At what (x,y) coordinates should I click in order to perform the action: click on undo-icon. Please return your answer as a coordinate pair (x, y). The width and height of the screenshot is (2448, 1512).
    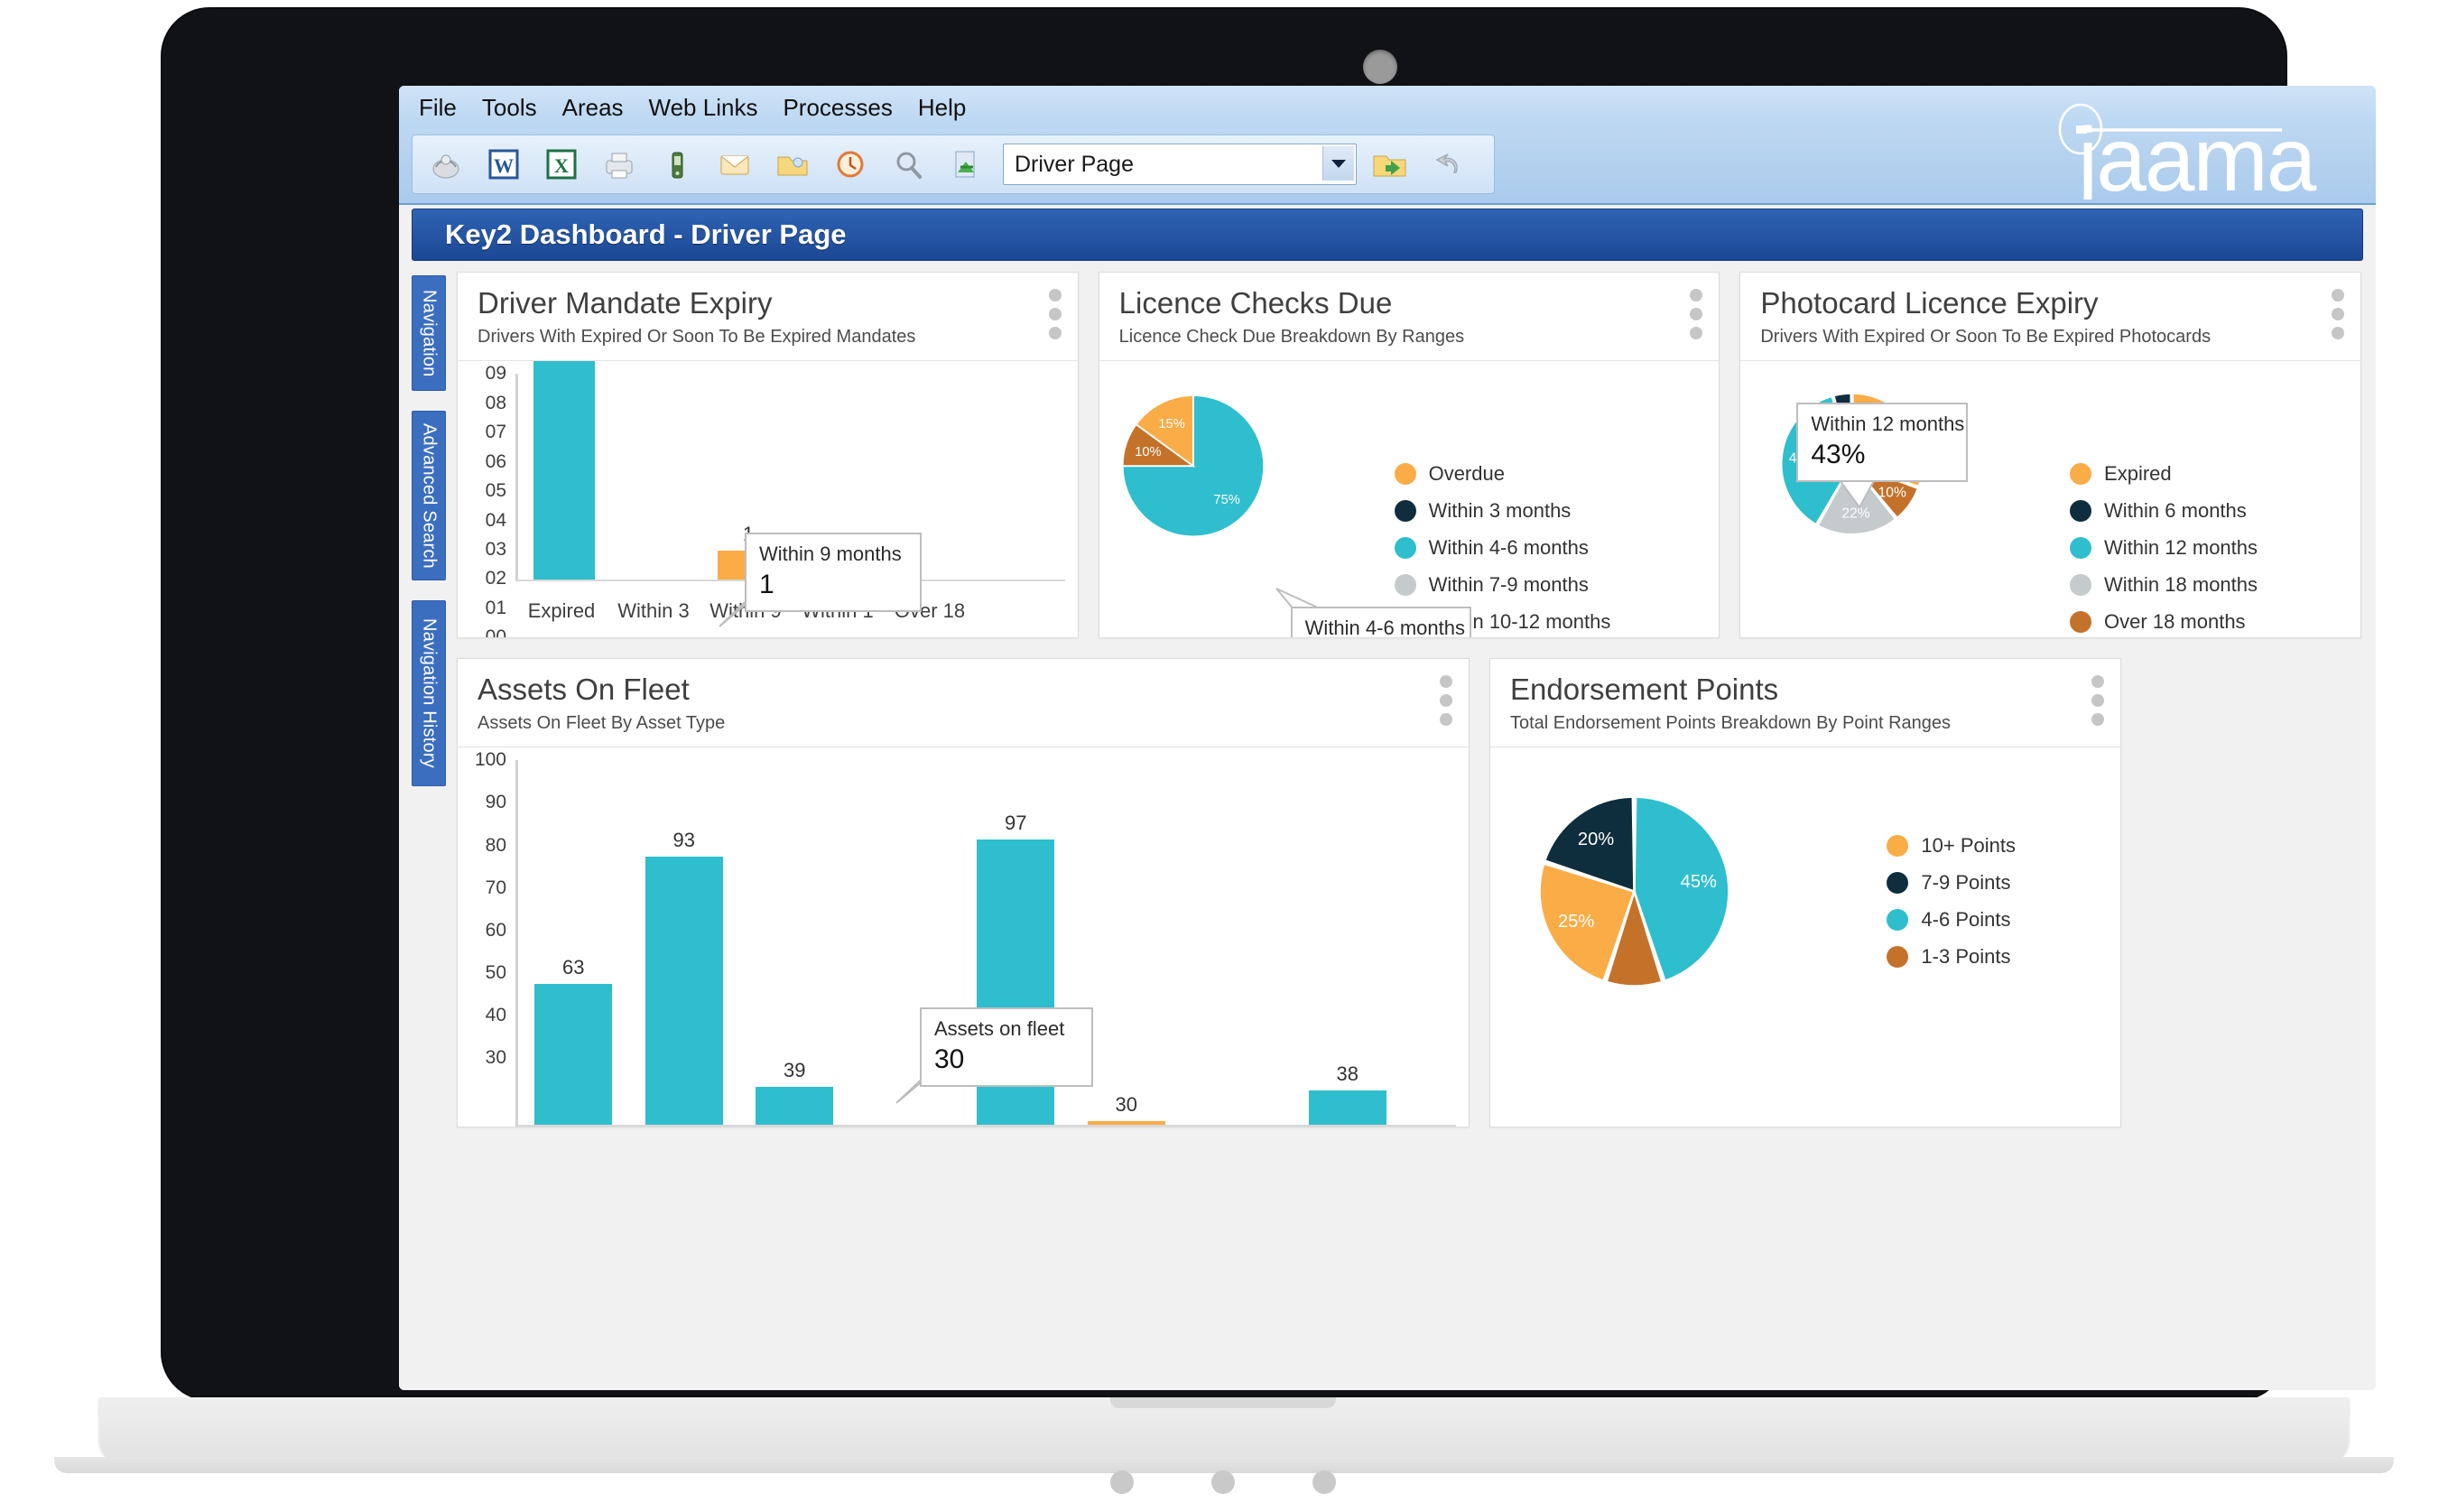
    Looking at the image, I should click on (1447, 164).